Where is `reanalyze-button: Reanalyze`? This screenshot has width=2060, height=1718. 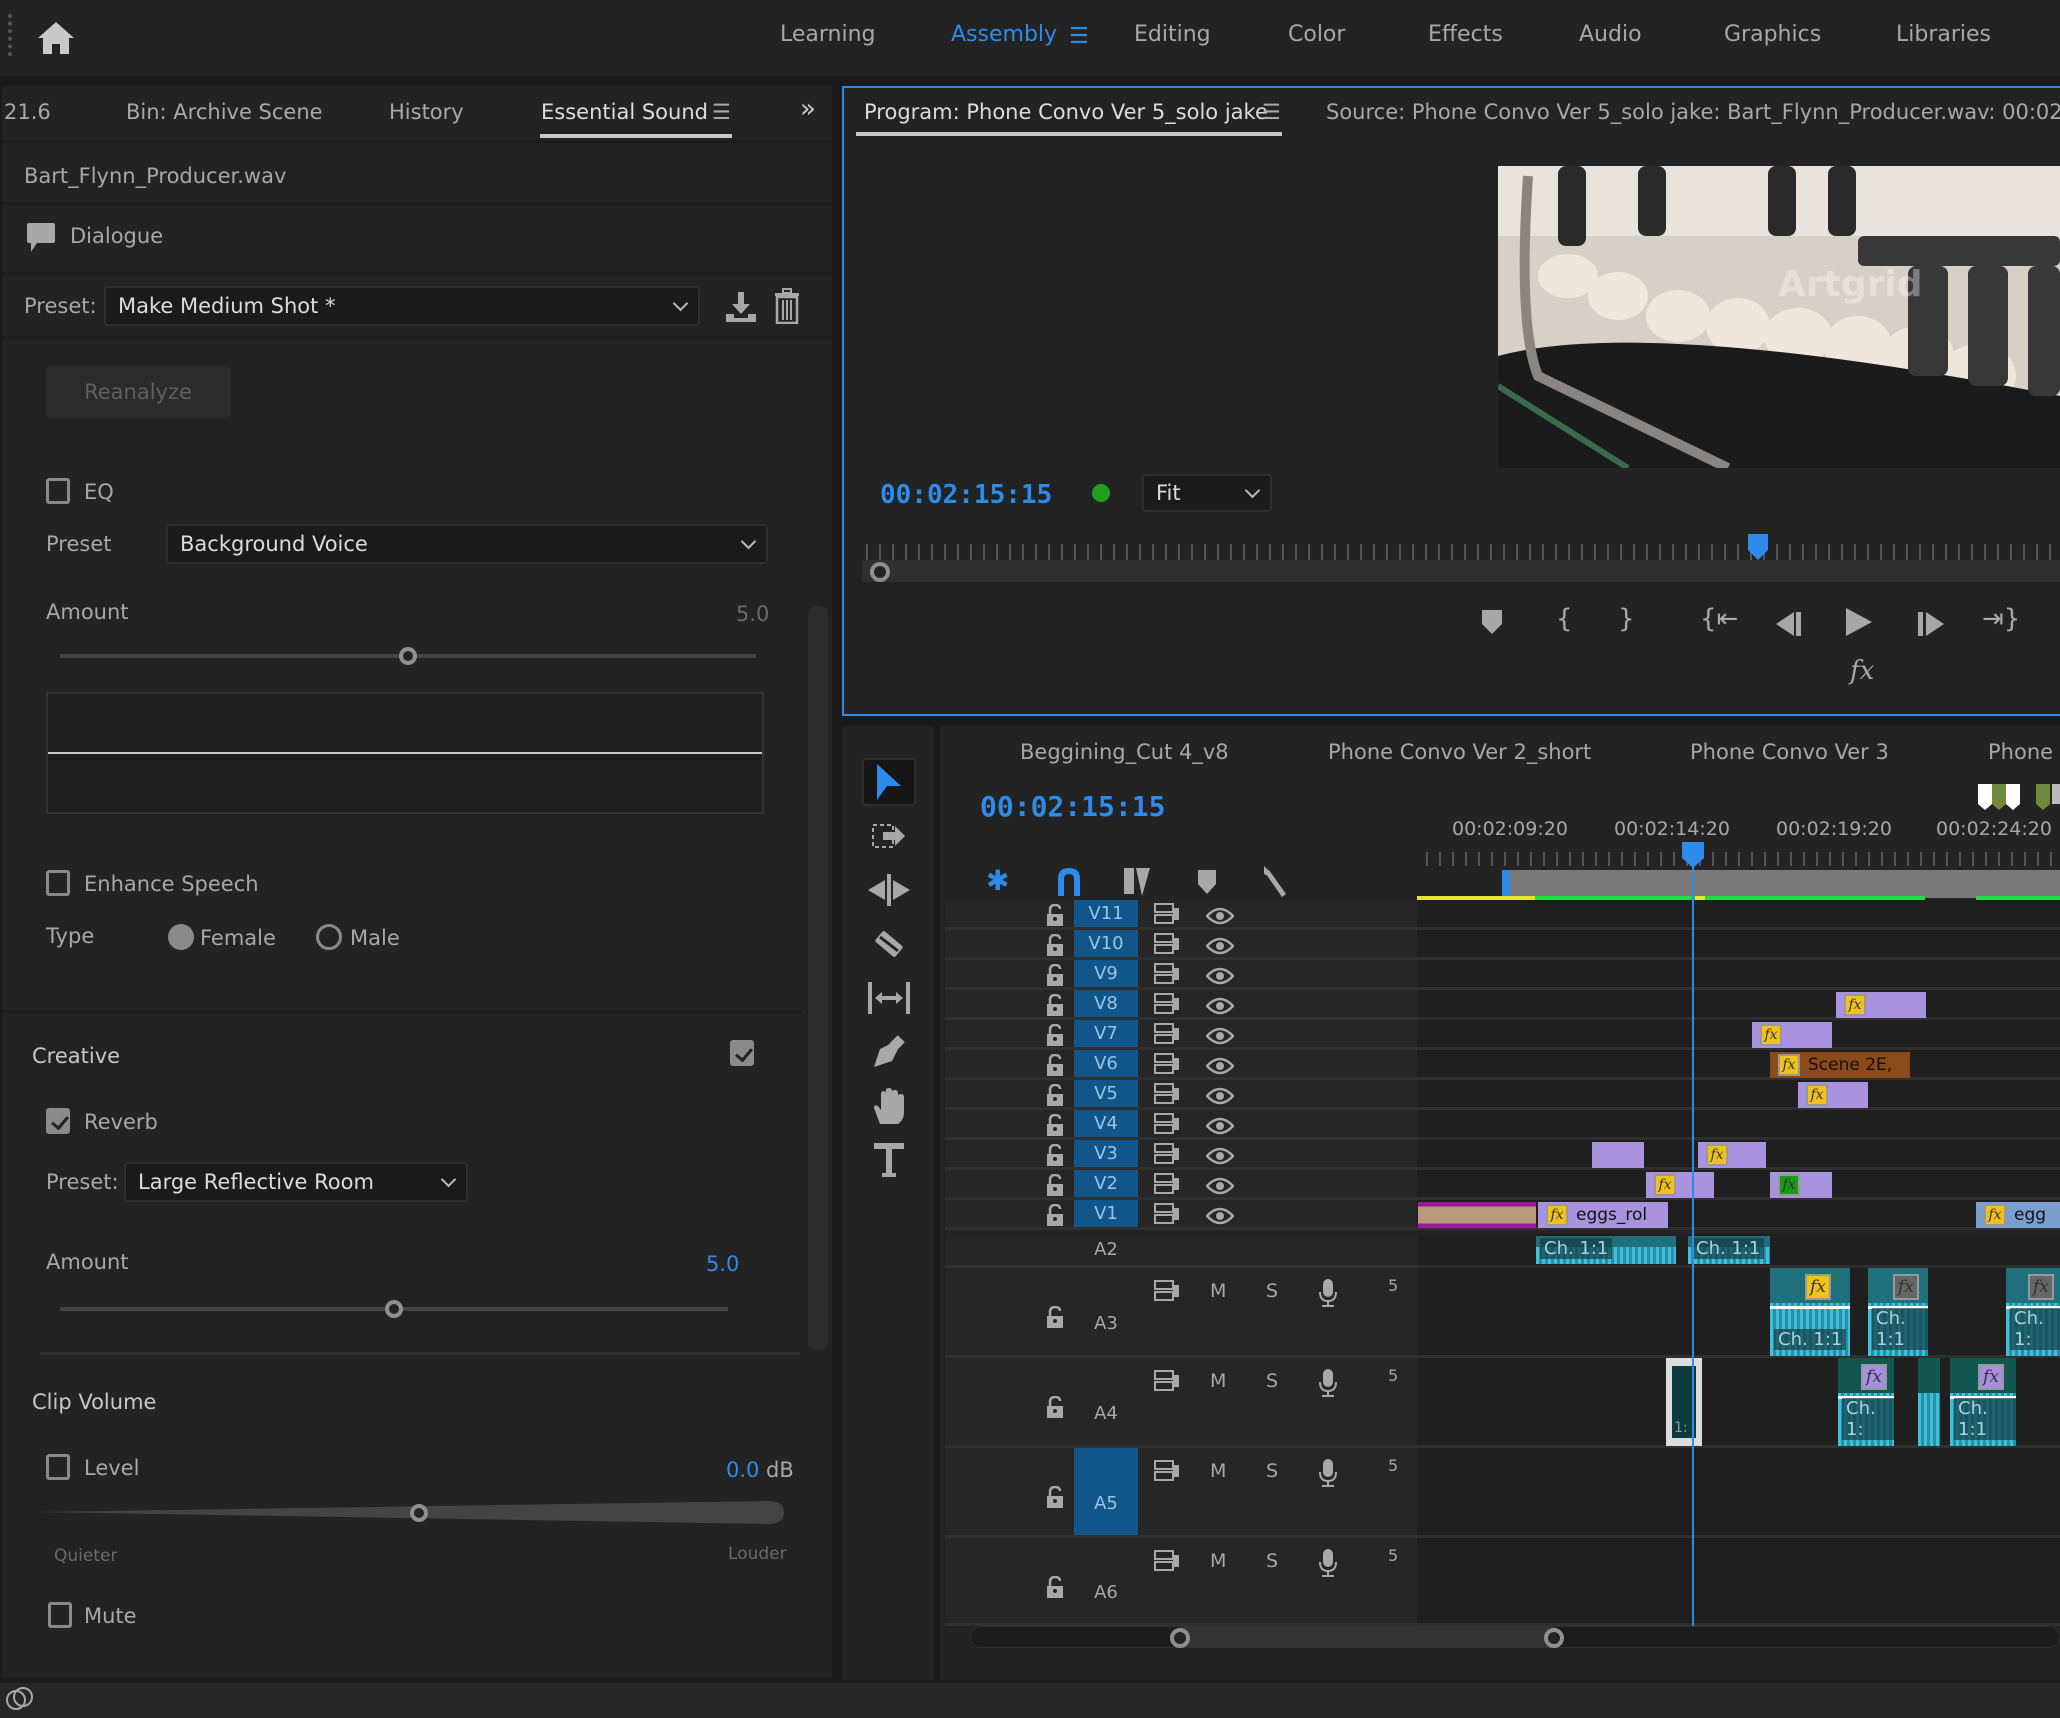
reanalyze-button: Reanalyze is located at coordinates (138, 392).